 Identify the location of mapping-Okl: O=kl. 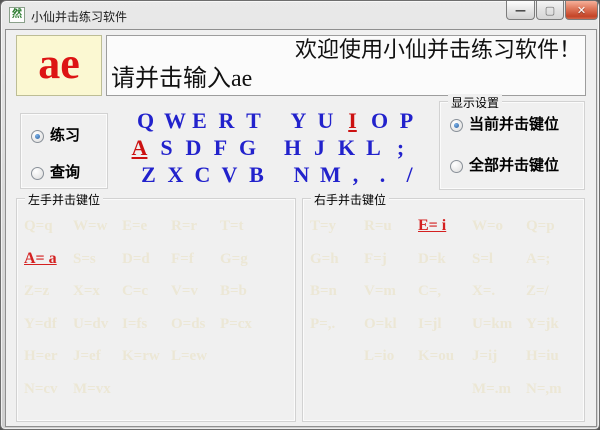
(380, 323).